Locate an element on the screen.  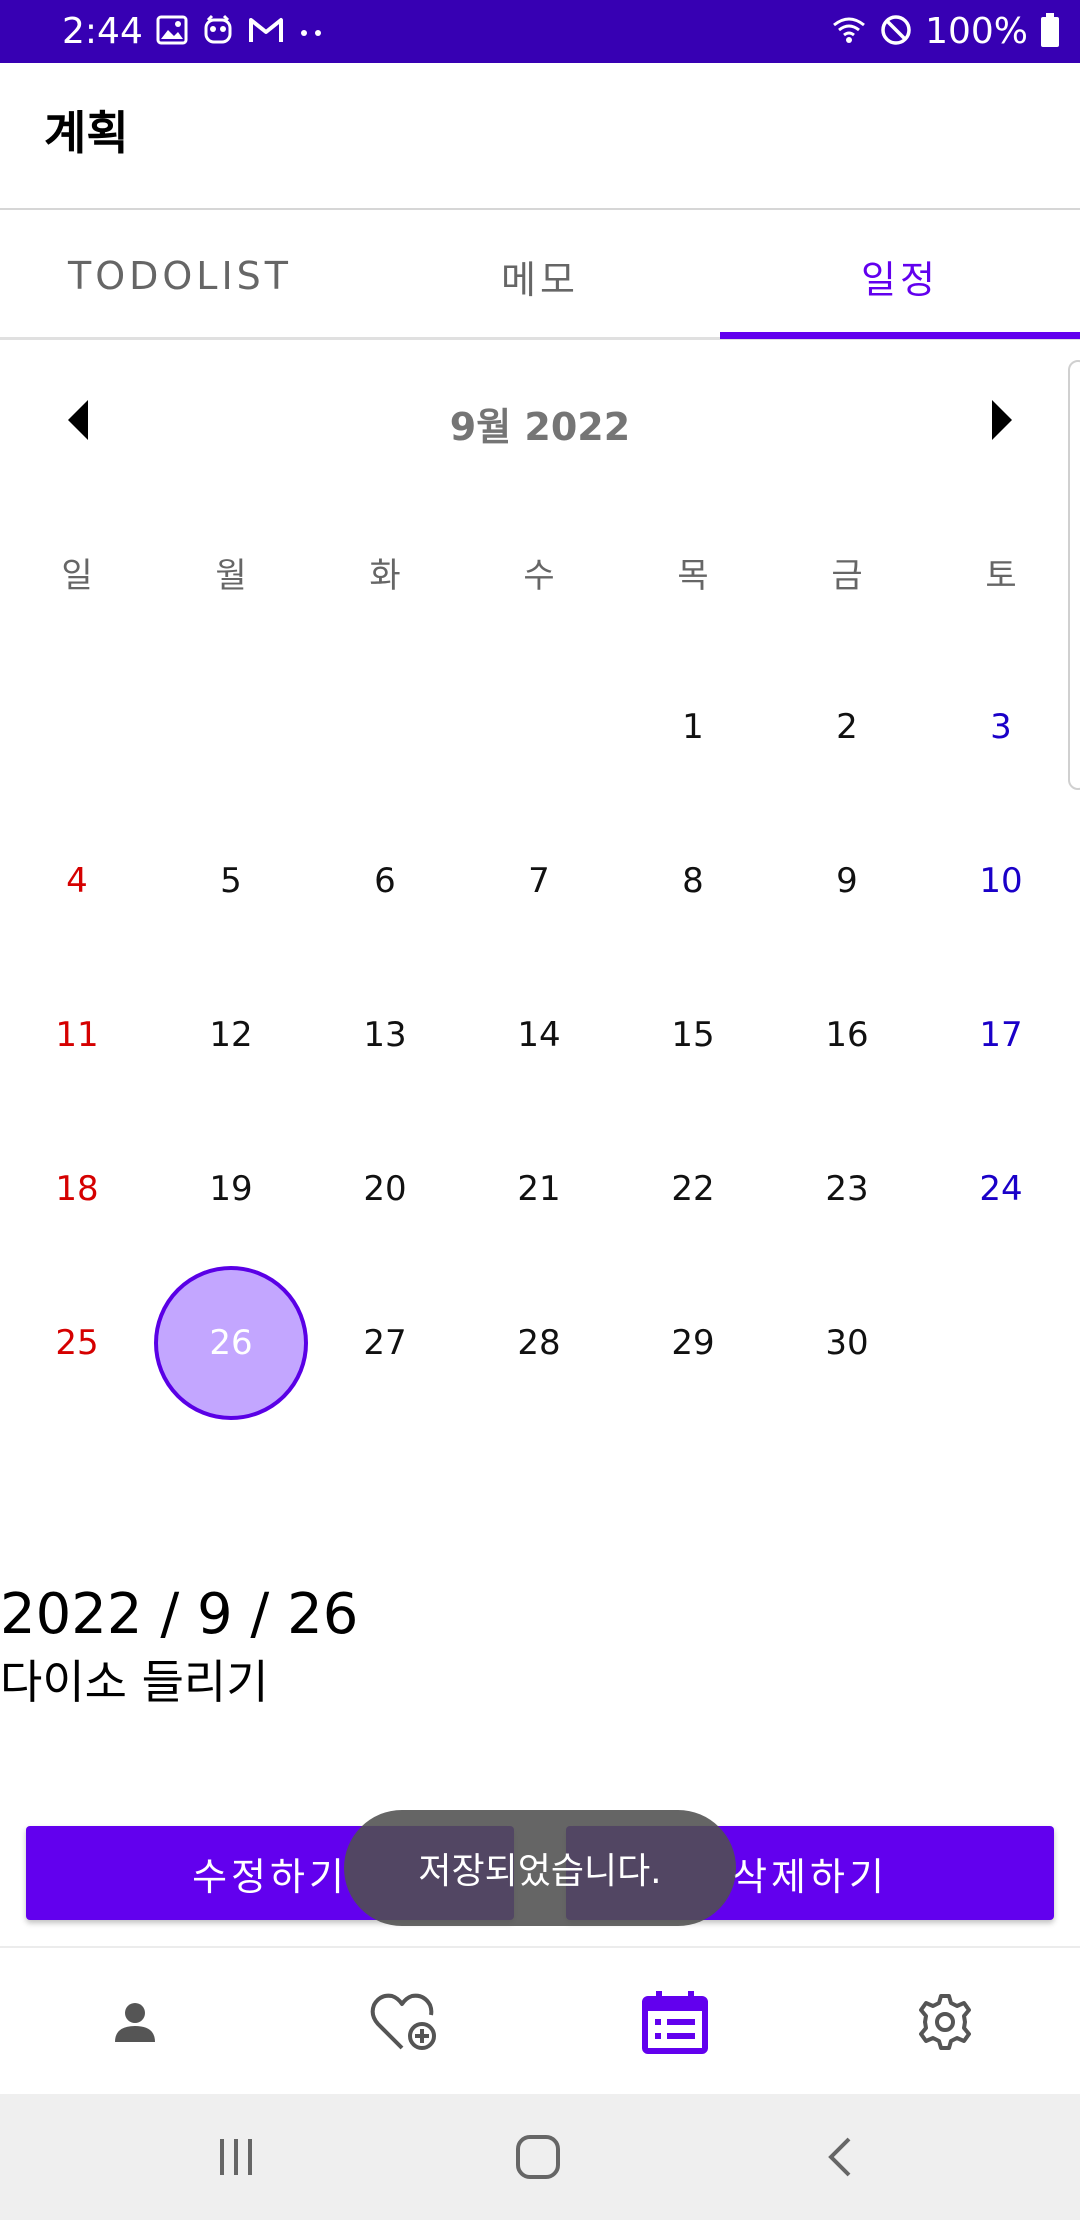
calendar-day: 28 is located at coordinates (539, 1343).